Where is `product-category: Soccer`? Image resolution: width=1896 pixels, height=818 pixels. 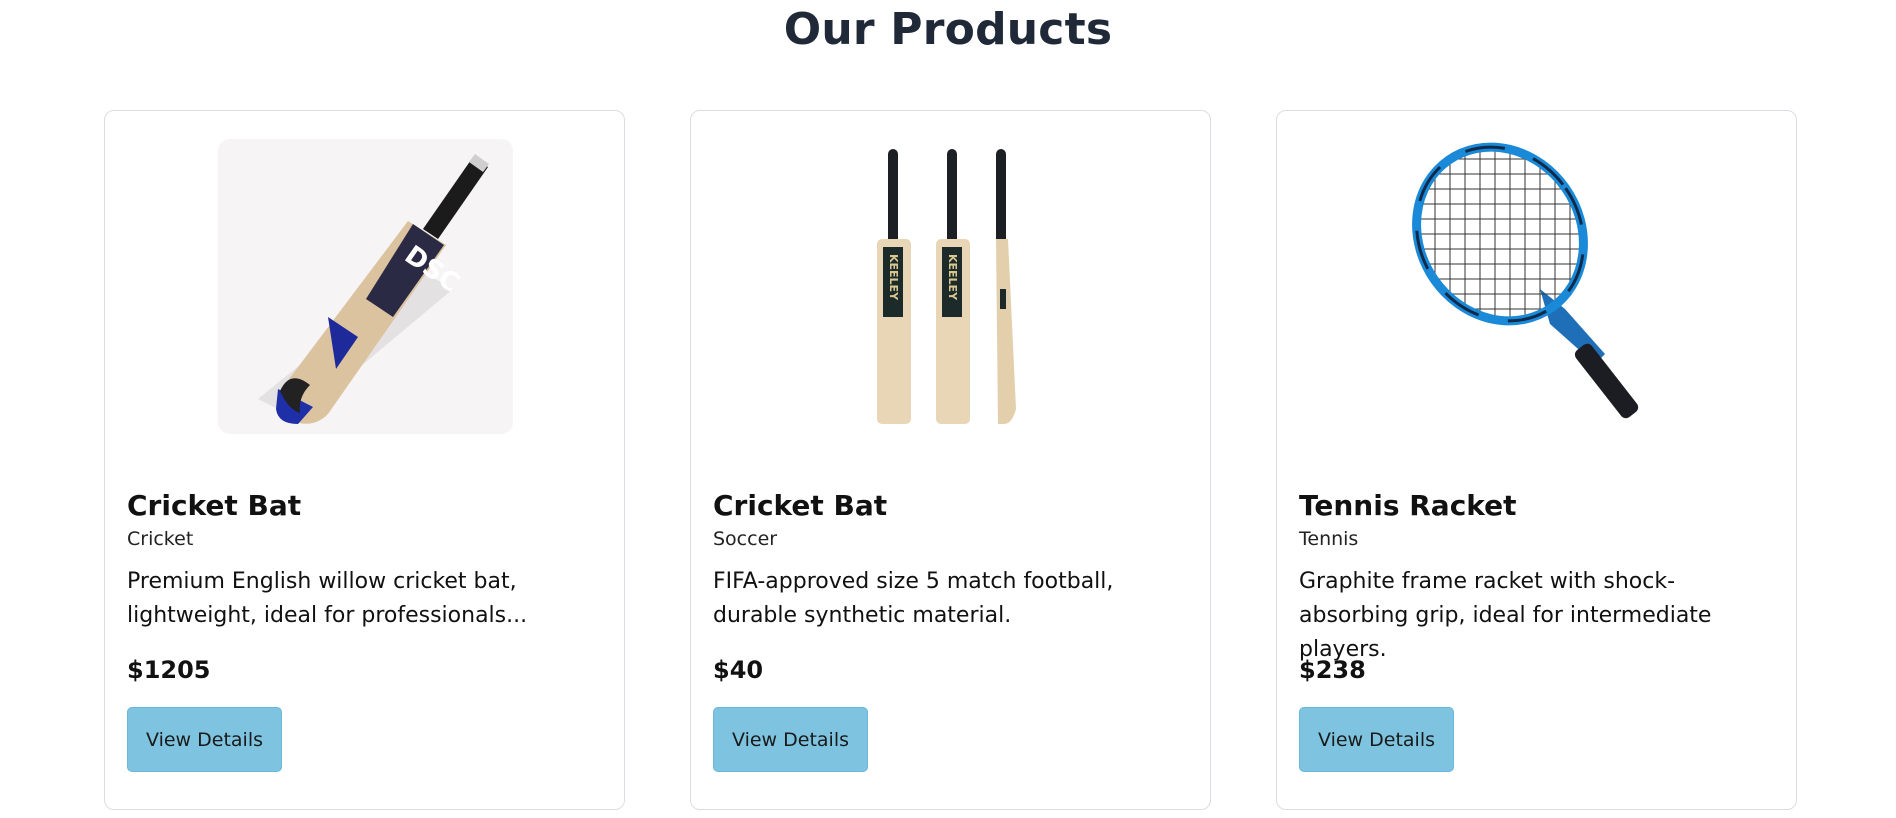 product-category: Soccer is located at coordinates (745, 539).